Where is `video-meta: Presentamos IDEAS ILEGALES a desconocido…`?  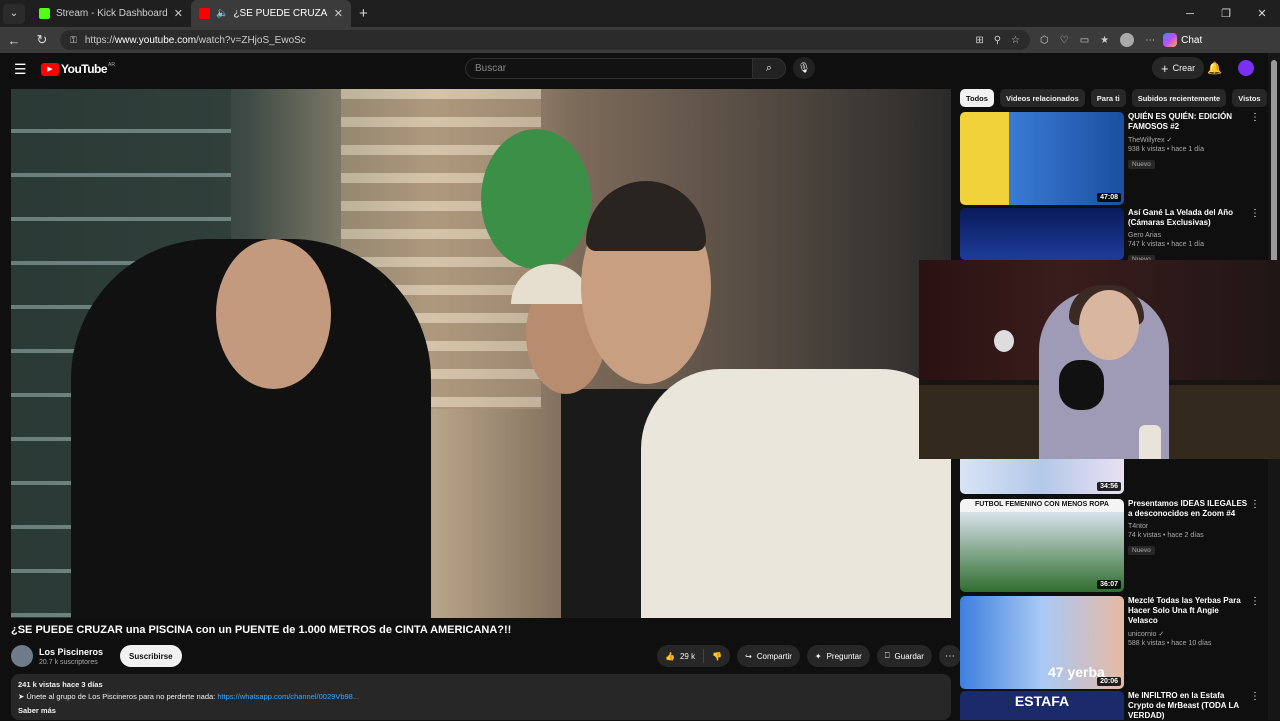
video-meta: Presentamos IDEAS ILEGALES a desconocido… is located at coordinates (1188, 528).